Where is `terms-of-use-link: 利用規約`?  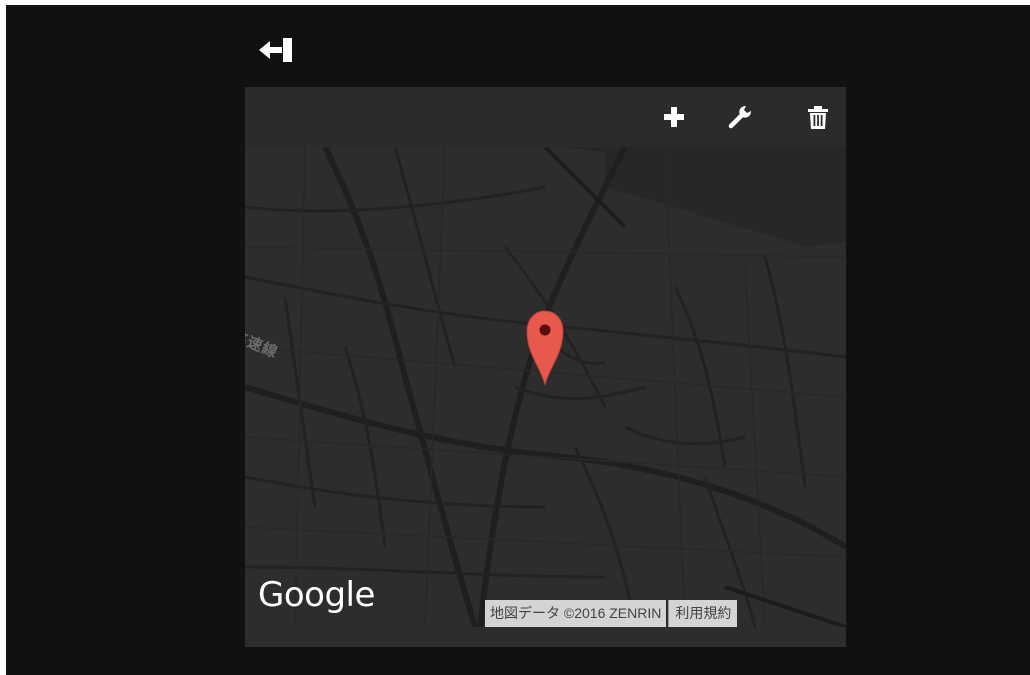
terms-of-use-link: 利用規約 is located at coordinates (703, 613).